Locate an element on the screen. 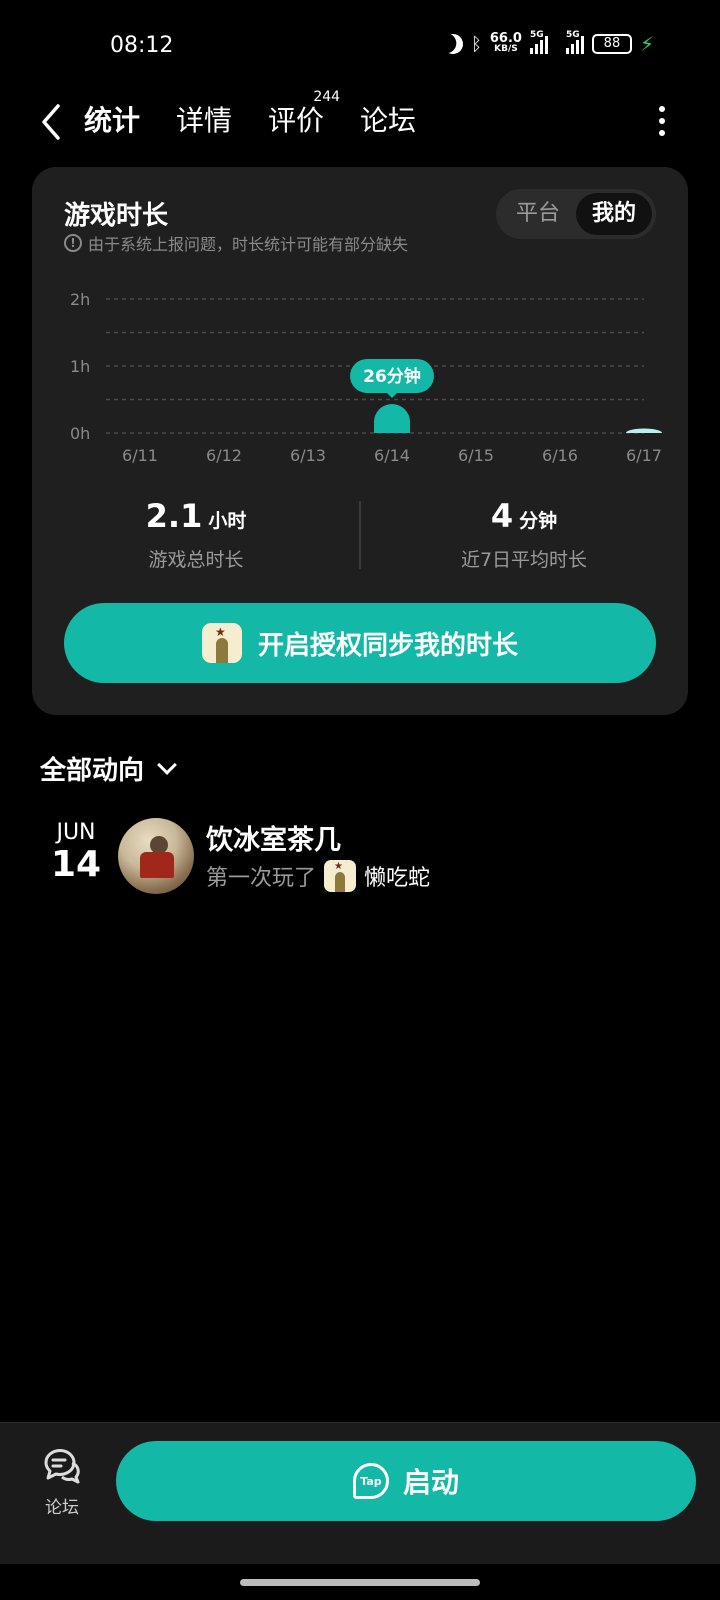 The height and width of the screenshot is (1600, 720). status-icons: ᛒ 66.0 KB/S 5G 5G 88 ⚡ is located at coordinates (547, 43).